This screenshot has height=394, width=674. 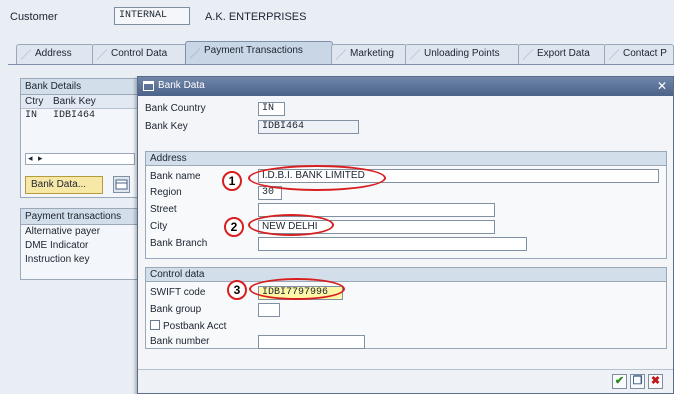 I want to click on tab-unloading-points: Unloading Points, so click(x=462, y=54).